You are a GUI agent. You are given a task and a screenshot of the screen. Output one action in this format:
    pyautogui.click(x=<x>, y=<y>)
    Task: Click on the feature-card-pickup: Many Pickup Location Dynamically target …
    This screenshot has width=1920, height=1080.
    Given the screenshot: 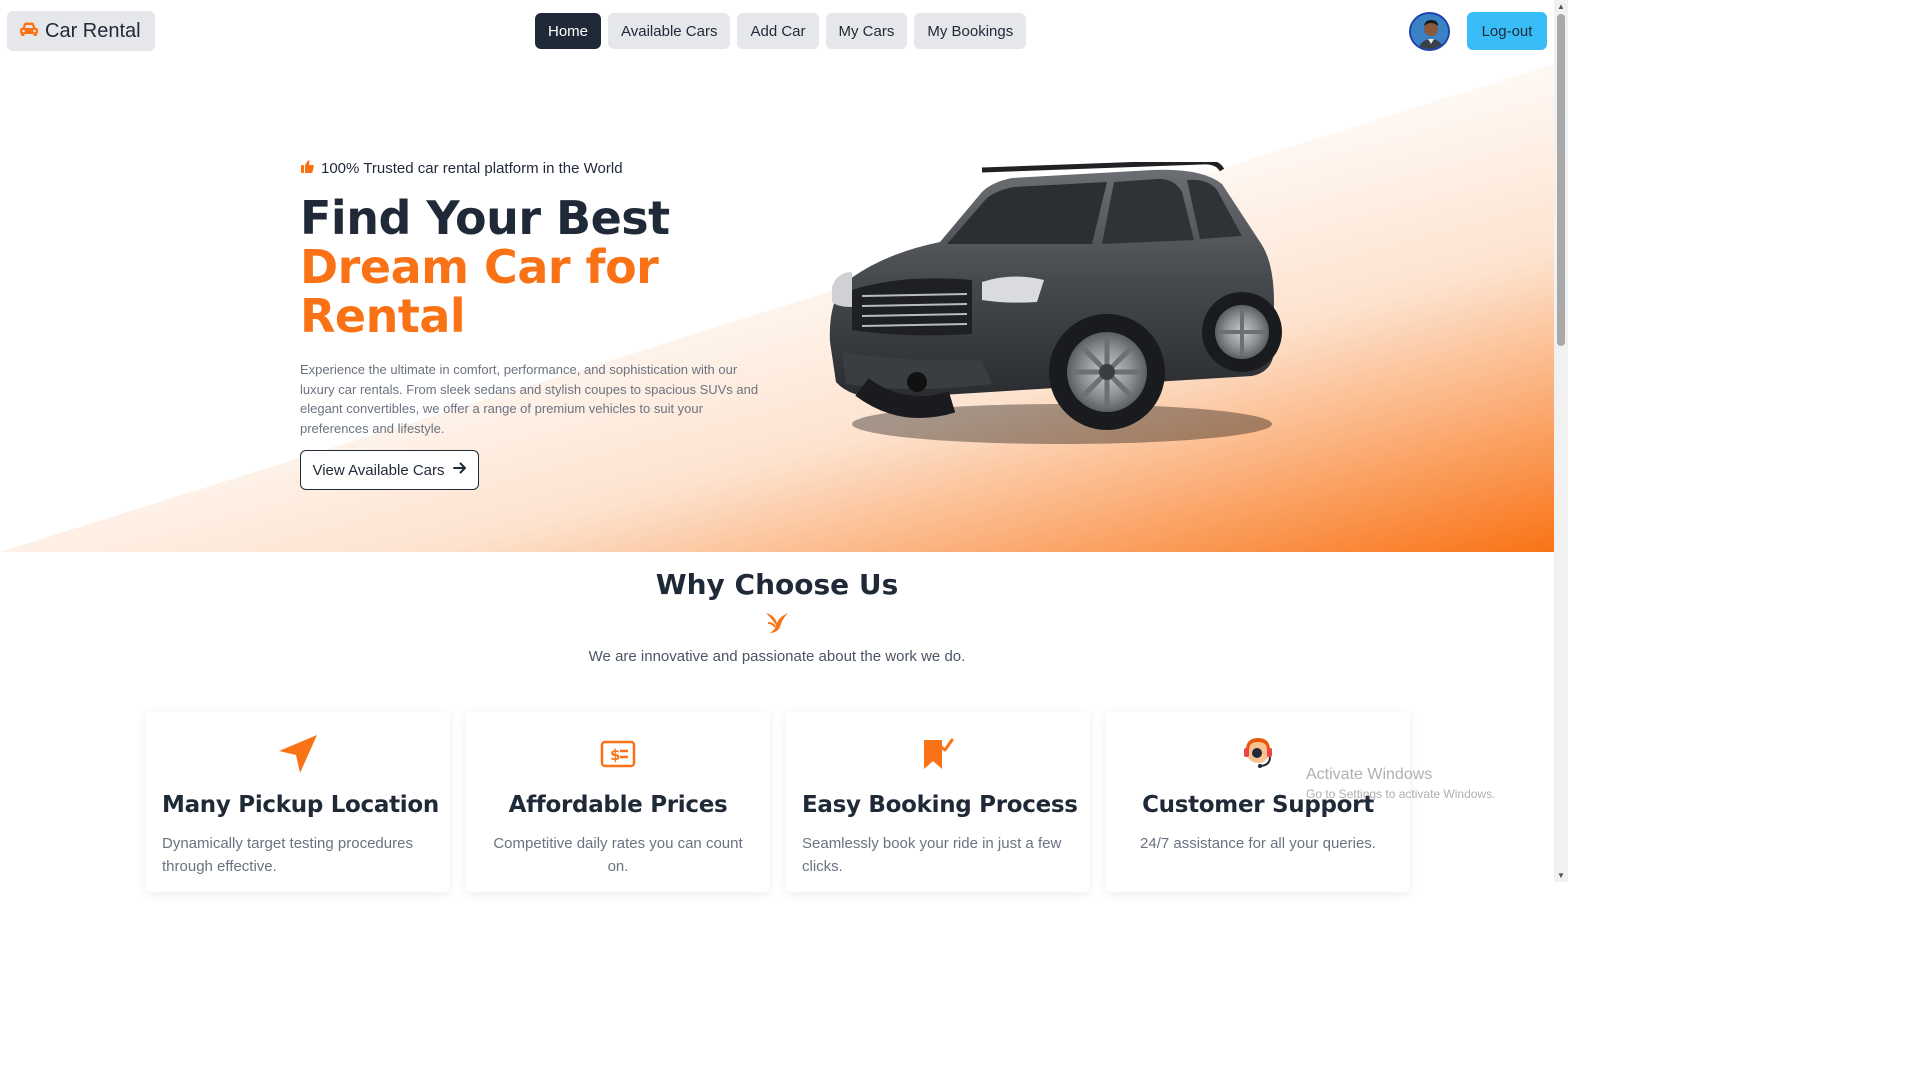 What is the action you would take?
    pyautogui.click(x=298, y=802)
    